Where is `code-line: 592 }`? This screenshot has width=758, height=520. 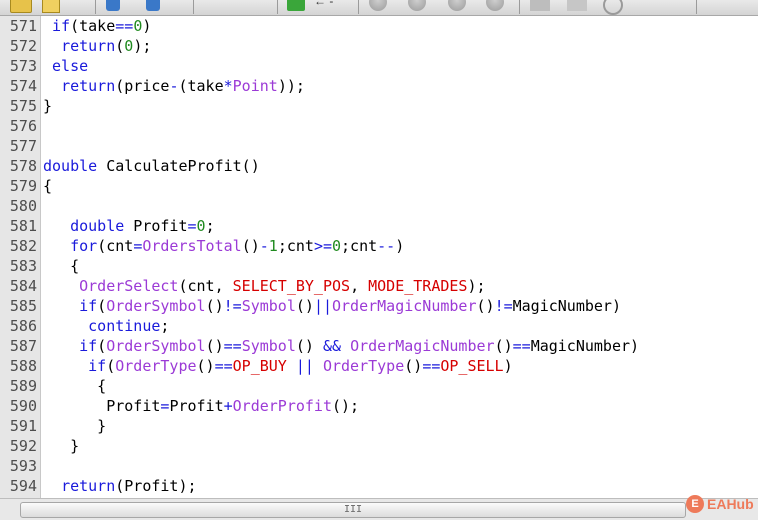 code-line: 592 } is located at coordinates (379, 446).